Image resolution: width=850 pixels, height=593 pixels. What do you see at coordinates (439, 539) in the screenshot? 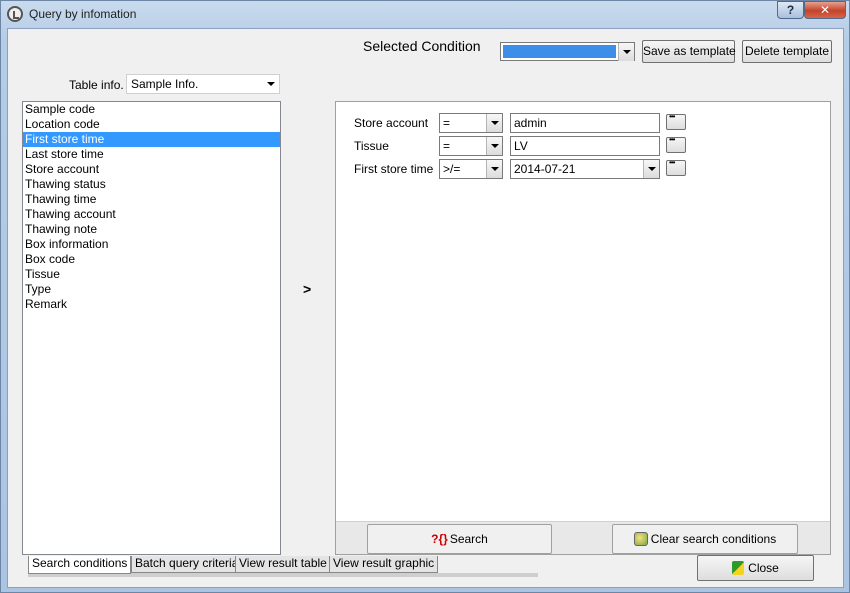
I see `search-icon: ?{}` at bounding box center [439, 539].